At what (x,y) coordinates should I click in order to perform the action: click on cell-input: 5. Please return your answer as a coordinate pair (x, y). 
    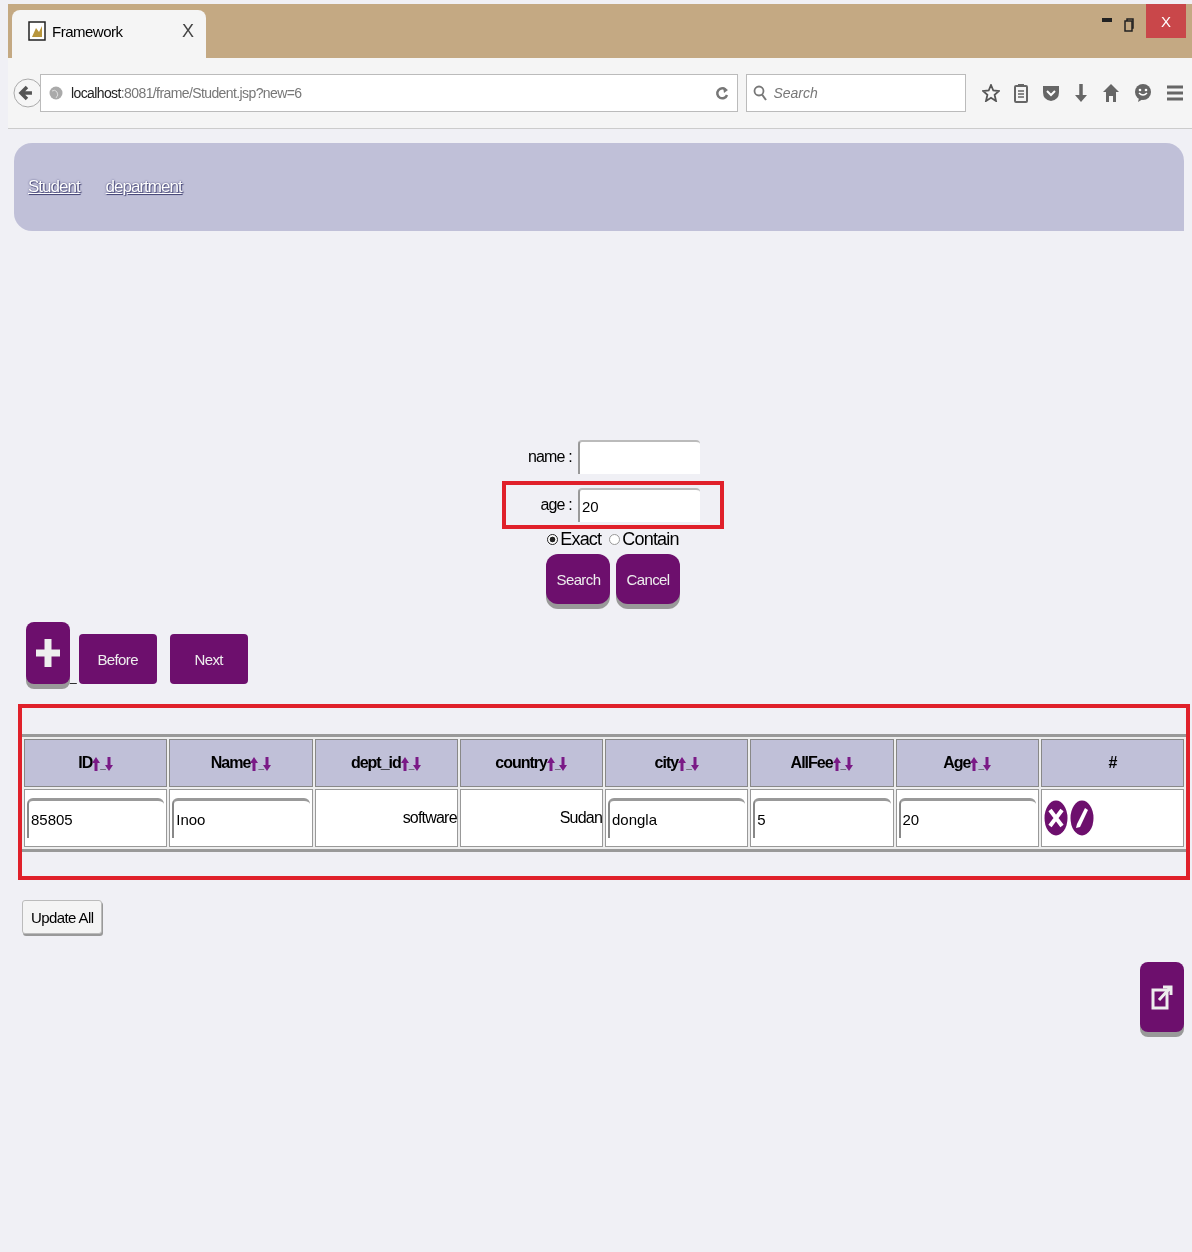
    Looking at the image, I should click on (822, 818).